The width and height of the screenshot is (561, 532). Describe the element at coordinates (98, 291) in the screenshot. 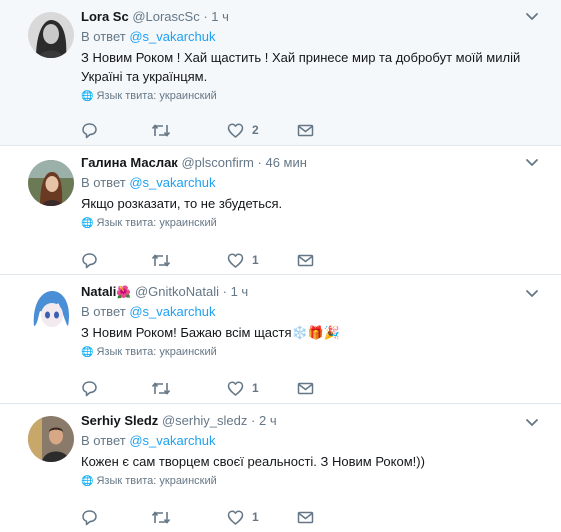

I see `display-name: Natali` at that location.